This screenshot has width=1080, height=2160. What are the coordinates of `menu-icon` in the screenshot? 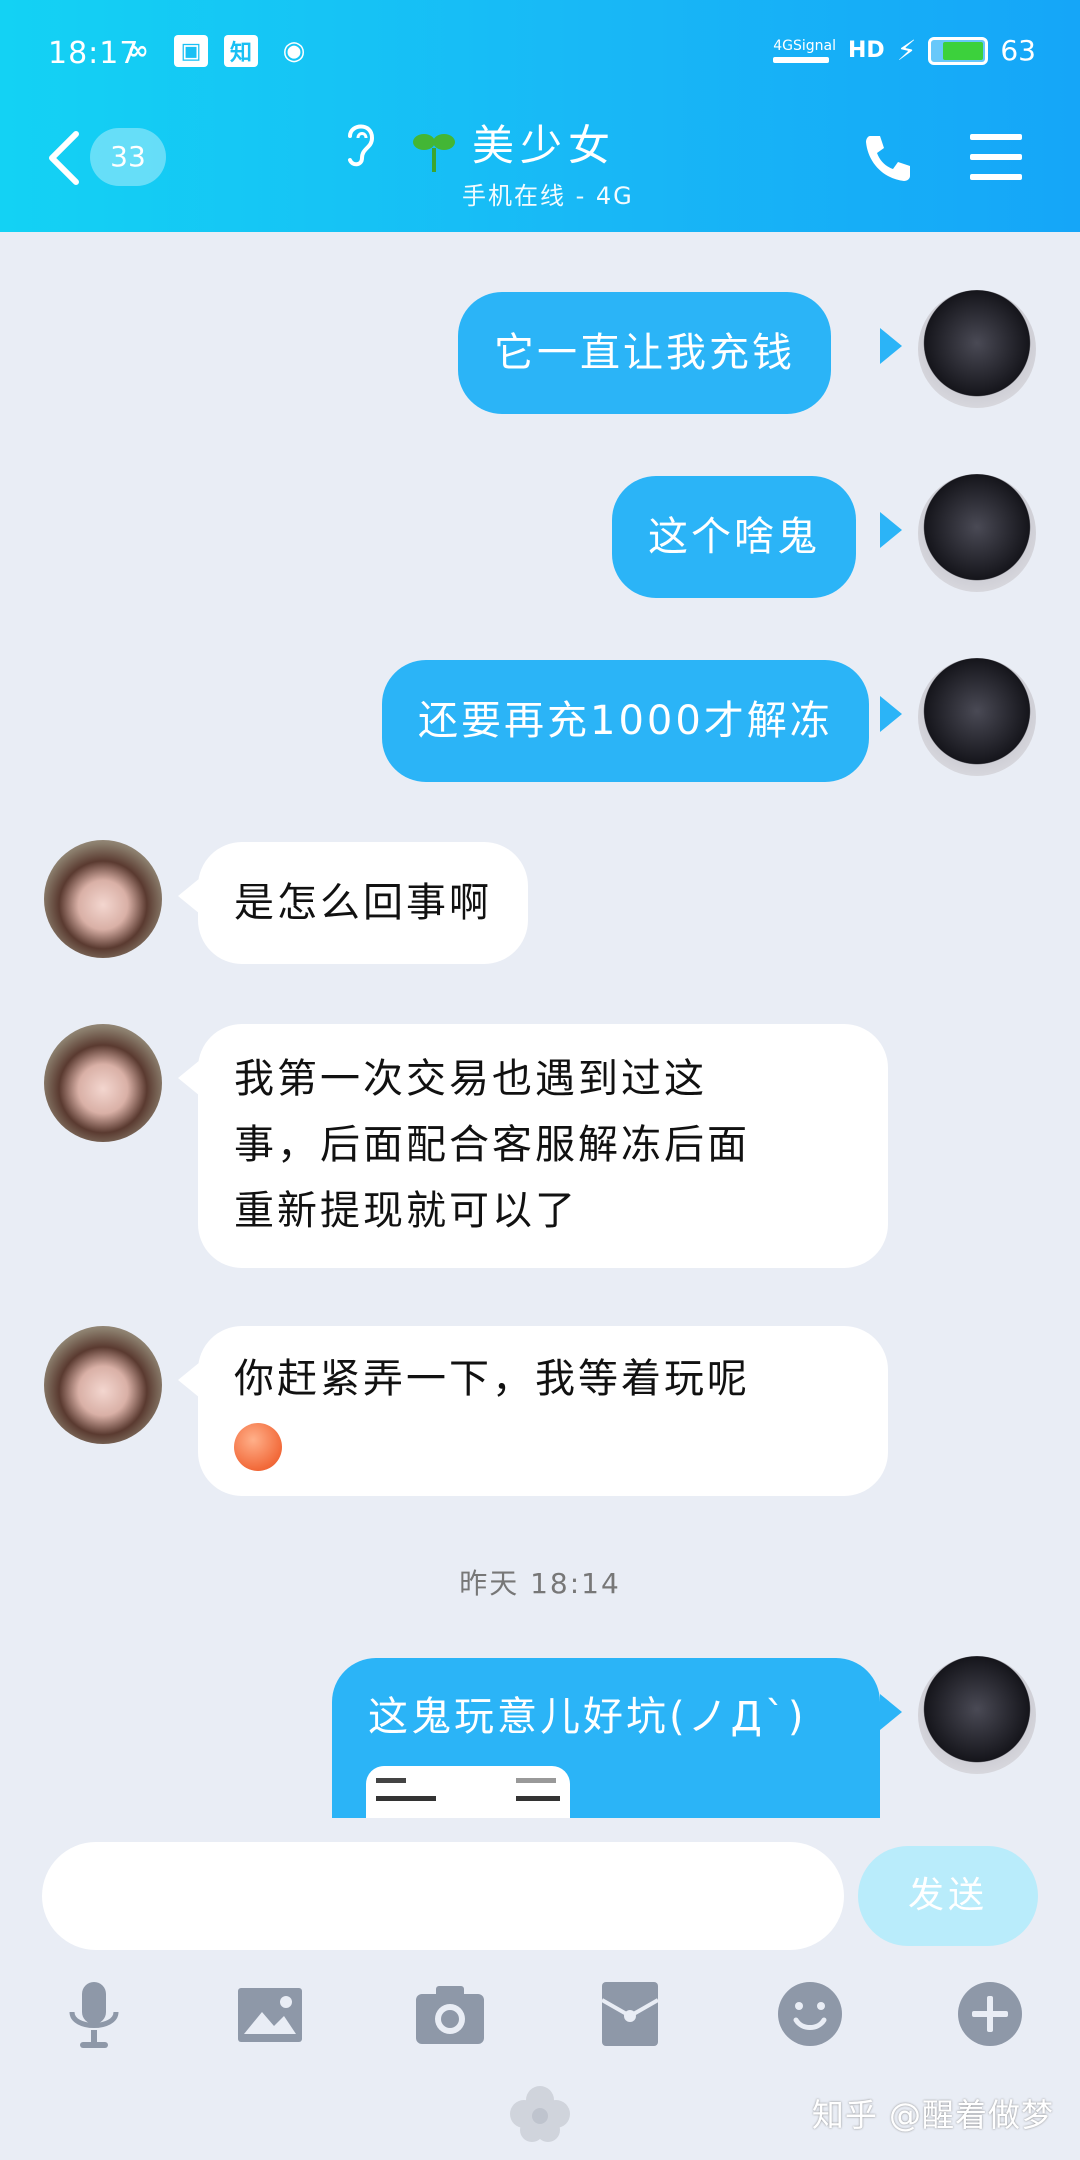 It's located at (996, 157).